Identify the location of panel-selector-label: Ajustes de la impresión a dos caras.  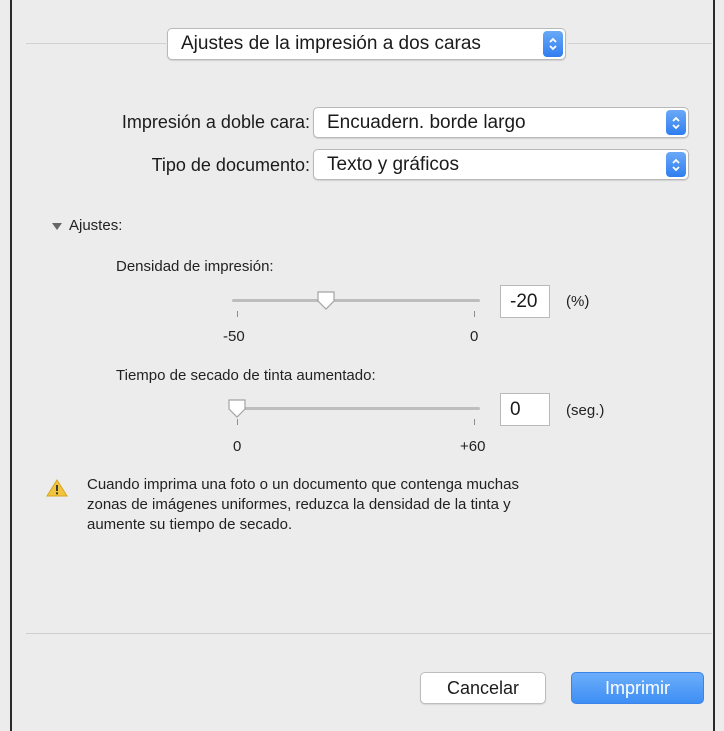
(331, 43).